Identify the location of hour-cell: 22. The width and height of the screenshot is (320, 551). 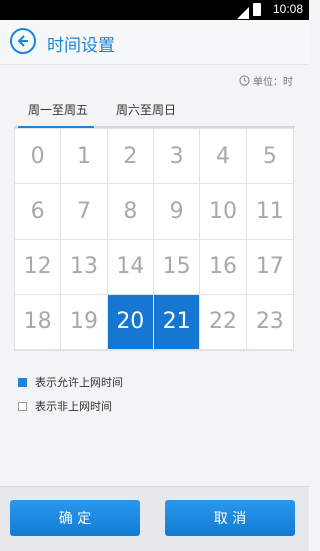
(223, 322).